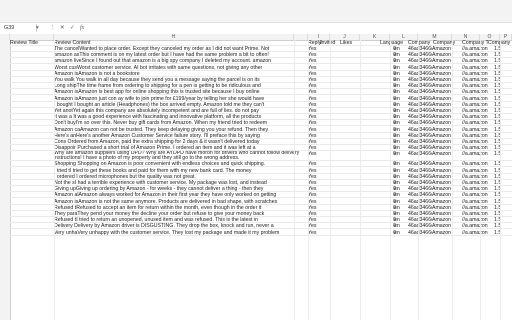 This screenshot has height=320, width=512. What do you see at coordinates (62, 28) in the screenshot?
I see `cancel-icon: ✕` at bounding box center [62, 28].